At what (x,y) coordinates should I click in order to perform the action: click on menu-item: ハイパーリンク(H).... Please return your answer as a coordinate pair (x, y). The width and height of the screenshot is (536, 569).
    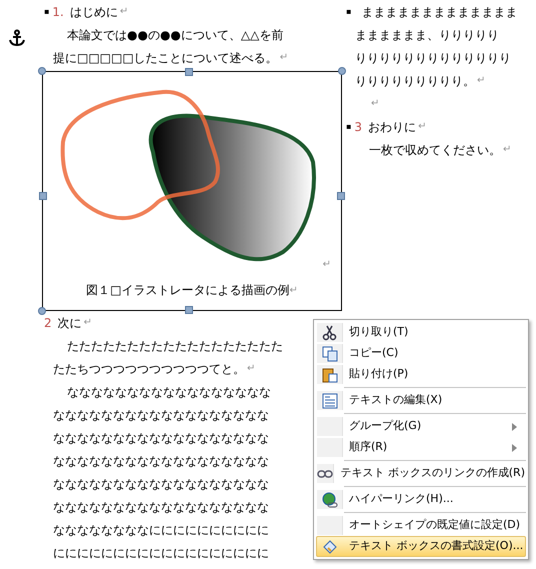
    Looking at the image, I should click on (421, 499).